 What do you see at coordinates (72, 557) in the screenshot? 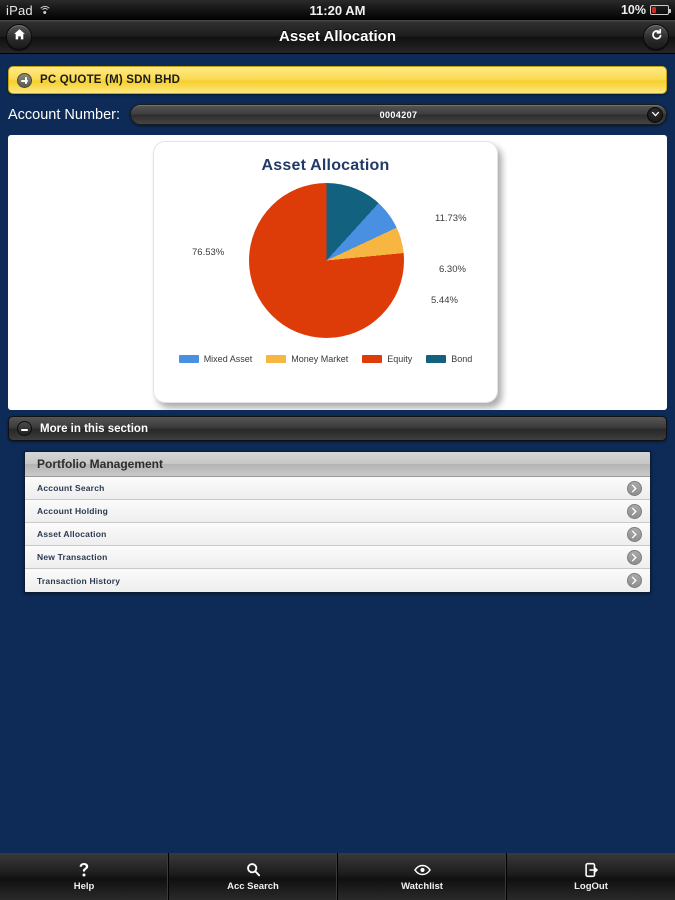
I see `list-item-label: New Transaction` at bounding box center [72, 557].